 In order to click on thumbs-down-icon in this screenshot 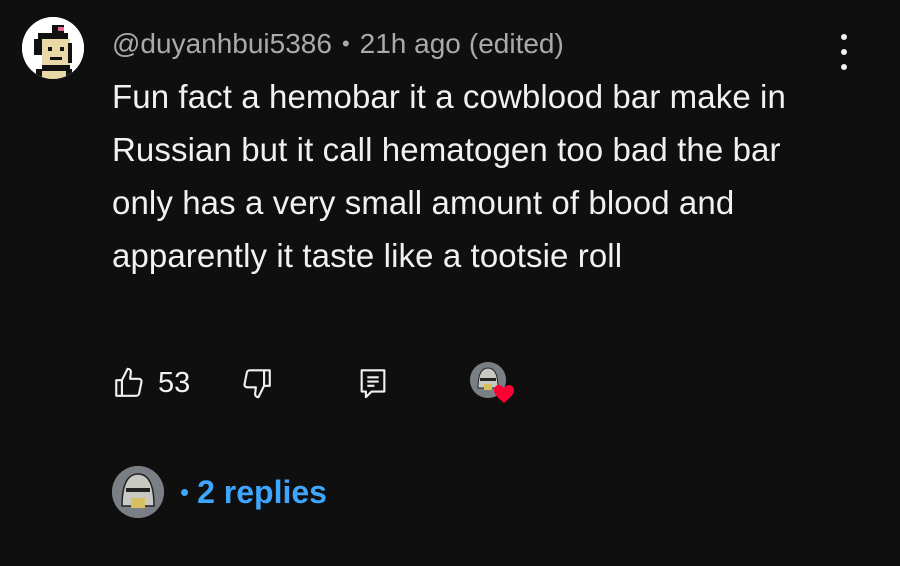, I will do `click(257, 384)`.